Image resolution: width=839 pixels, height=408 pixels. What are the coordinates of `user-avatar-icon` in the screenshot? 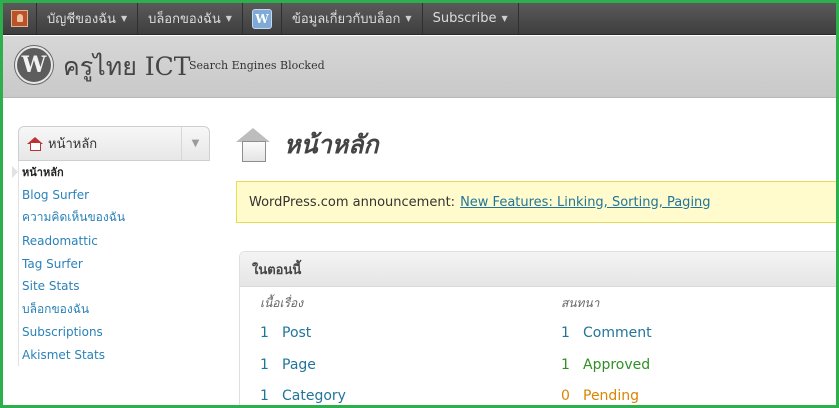 It's located at (19, 18).